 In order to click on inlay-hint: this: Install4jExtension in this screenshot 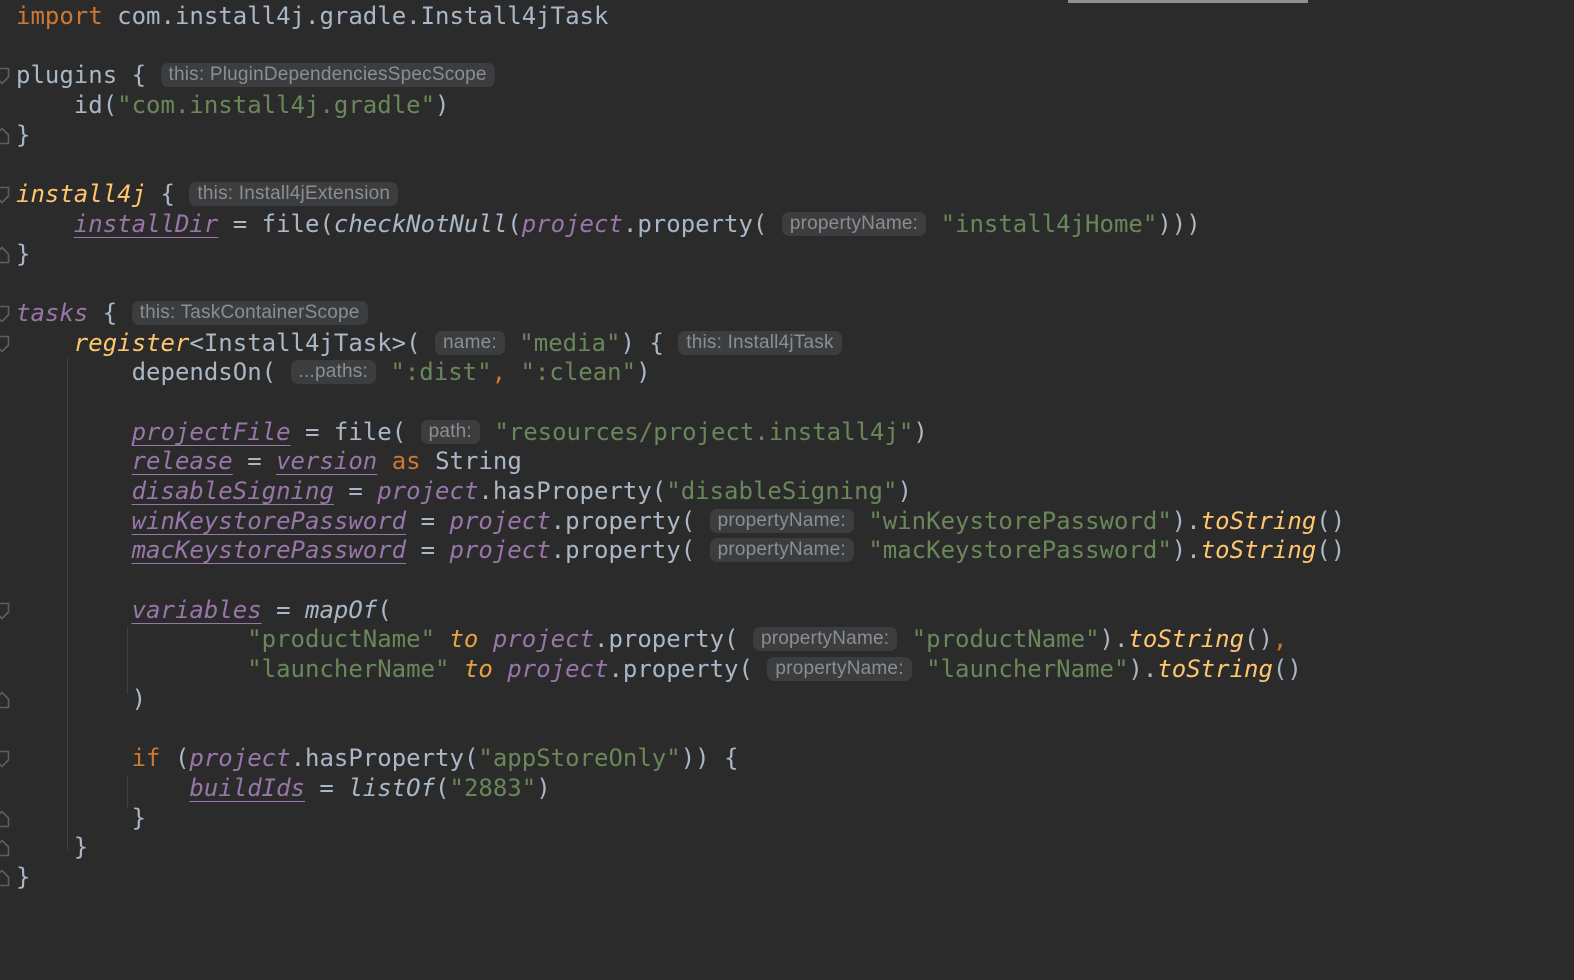, I will do `click(294, 194)`.